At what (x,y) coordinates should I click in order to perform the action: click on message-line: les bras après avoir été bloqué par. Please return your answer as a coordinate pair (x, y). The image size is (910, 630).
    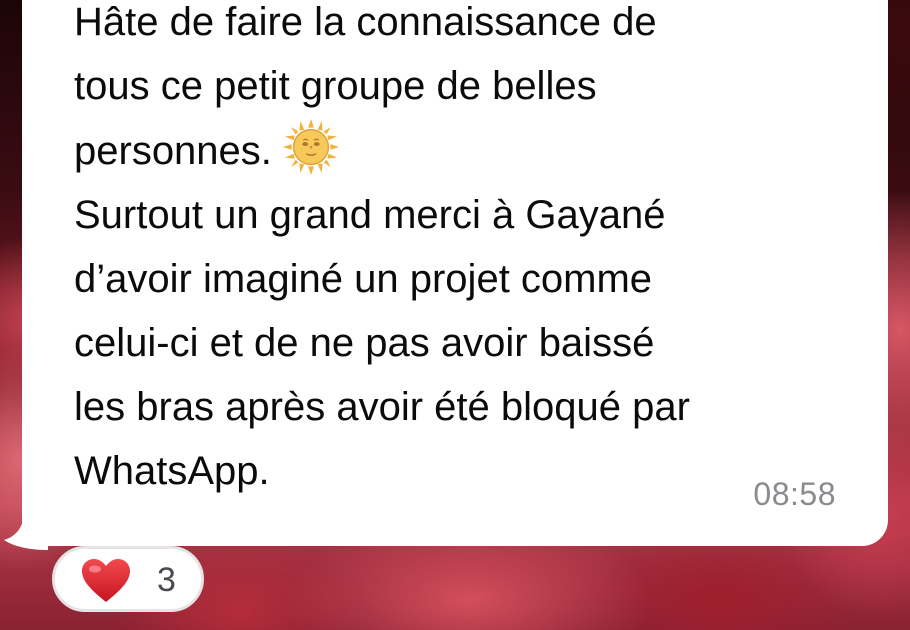
    Looking at the image, I should click on (382, 407).